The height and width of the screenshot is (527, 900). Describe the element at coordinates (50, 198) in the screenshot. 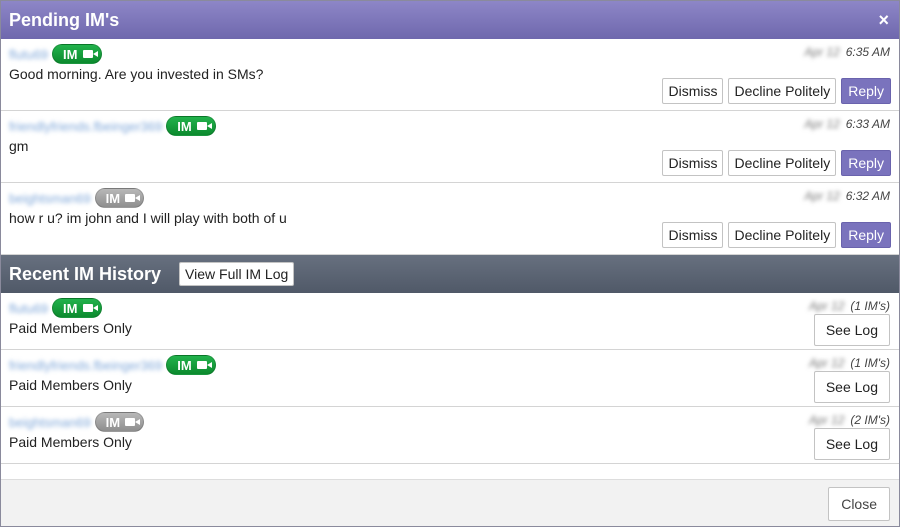

I see `sender-username: beightsman69` at that location.